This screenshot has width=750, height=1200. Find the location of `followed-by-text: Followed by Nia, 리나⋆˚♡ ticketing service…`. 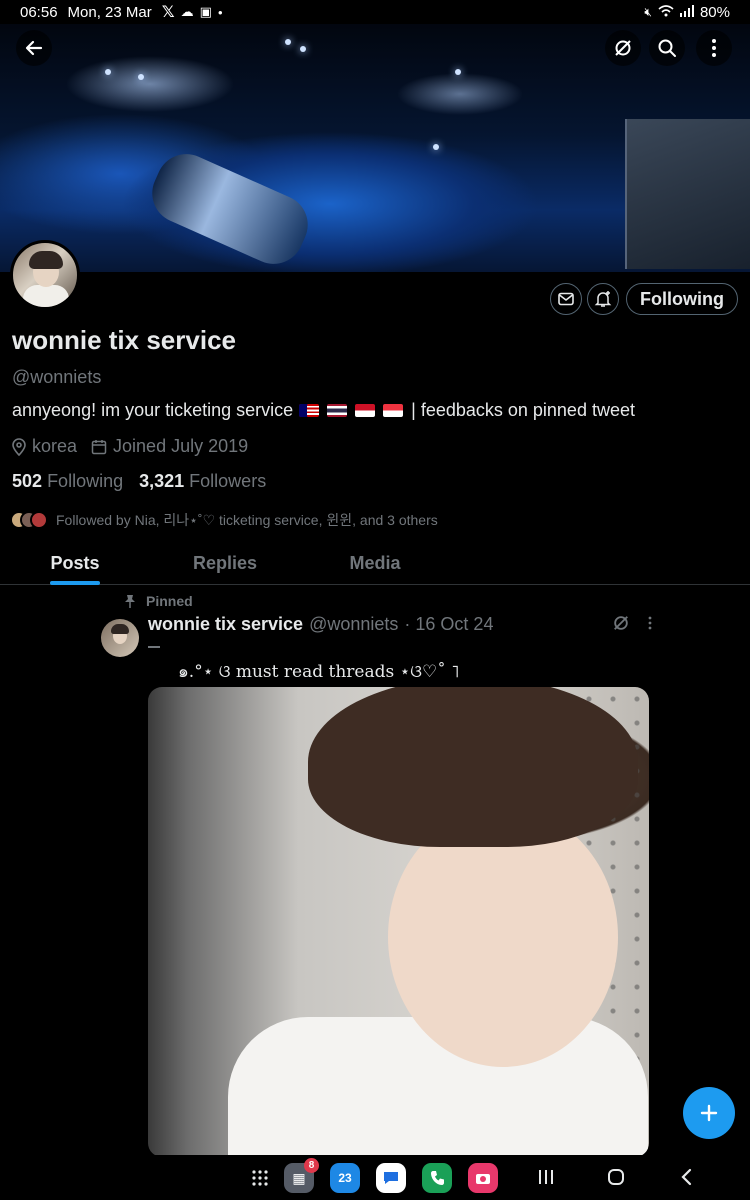

followed-by-text: Followed by Nia, 리나⋆˚♡ ticketing service… is located at coordinates (247, 520).